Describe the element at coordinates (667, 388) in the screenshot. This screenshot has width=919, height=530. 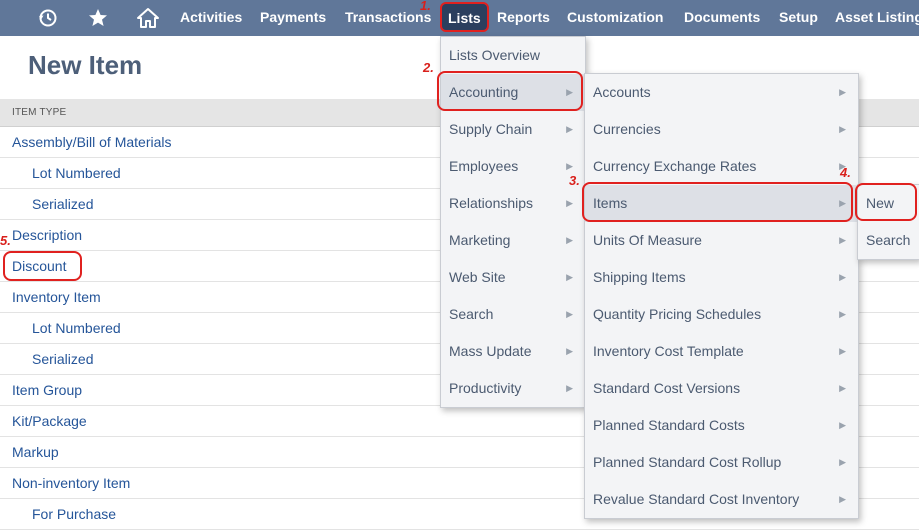
I see `menu-item-label: Standard Cost Versions` at that location.